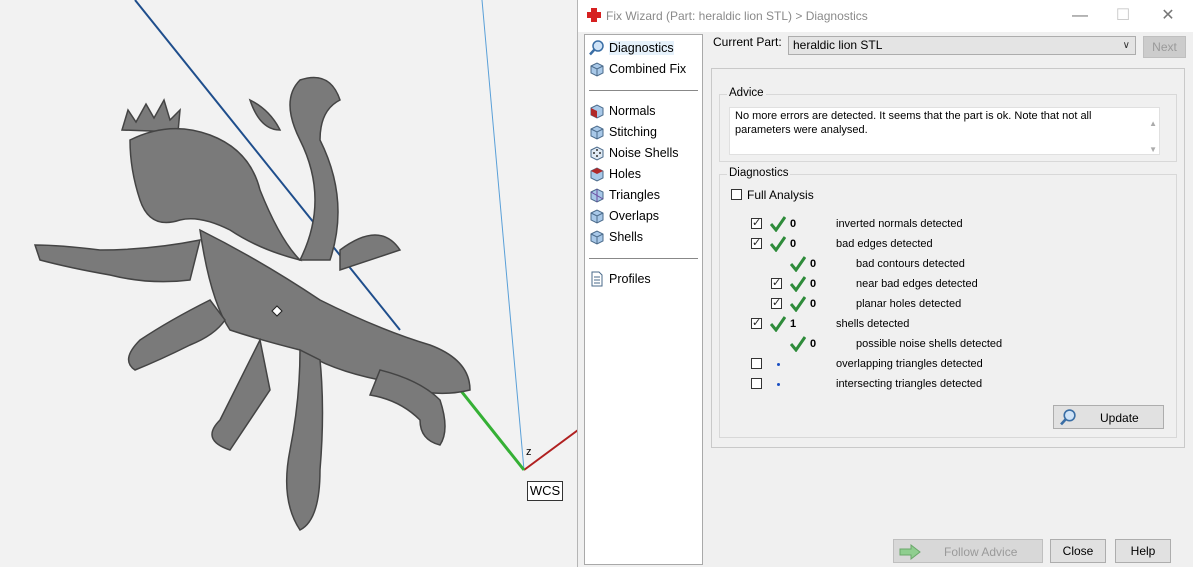  I want to click on overlapping-triangles-checkbox, so click(756, 363).